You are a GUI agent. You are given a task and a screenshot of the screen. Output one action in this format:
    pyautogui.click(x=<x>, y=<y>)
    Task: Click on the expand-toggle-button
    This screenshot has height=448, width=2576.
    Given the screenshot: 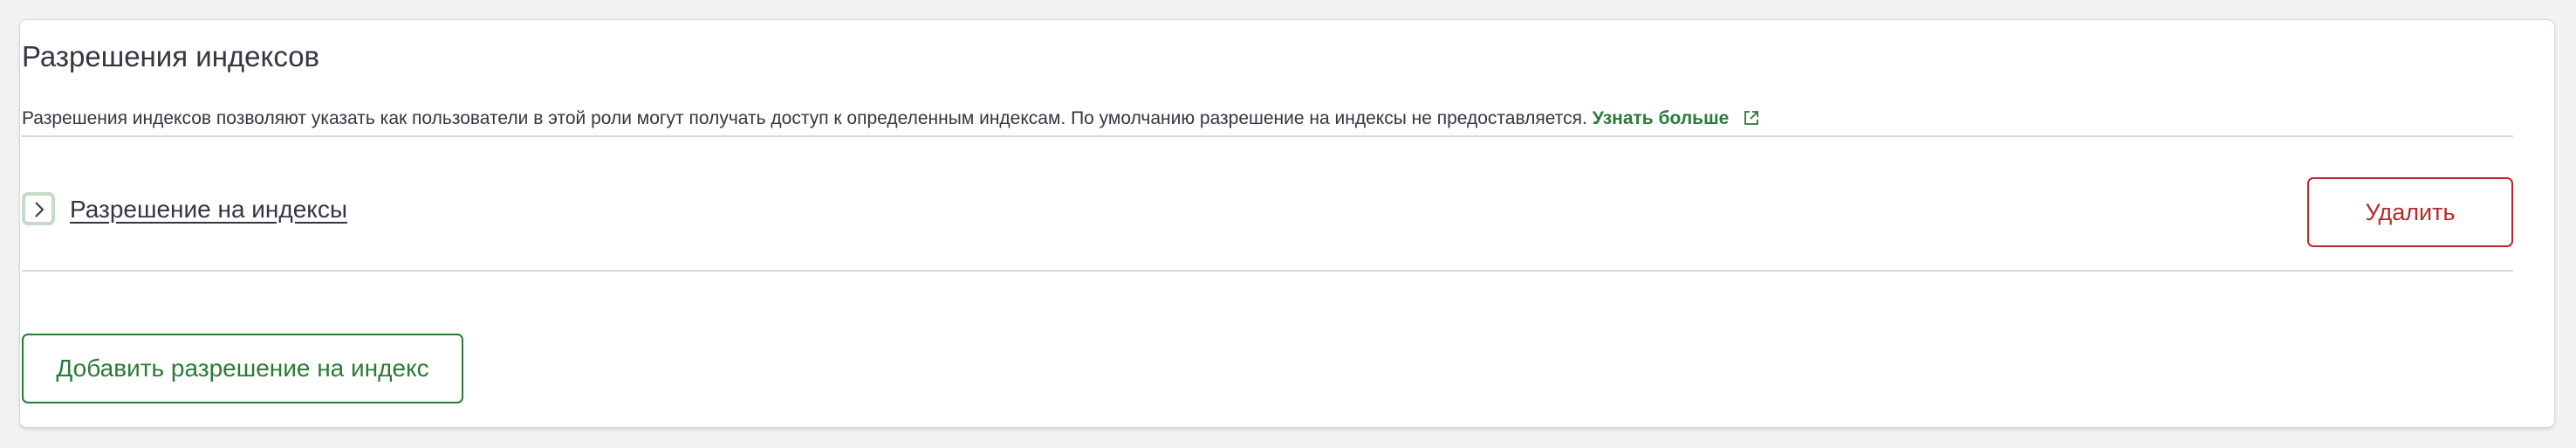 What is the action you would take?
    pyautogui.click(x=39, y=208)
    